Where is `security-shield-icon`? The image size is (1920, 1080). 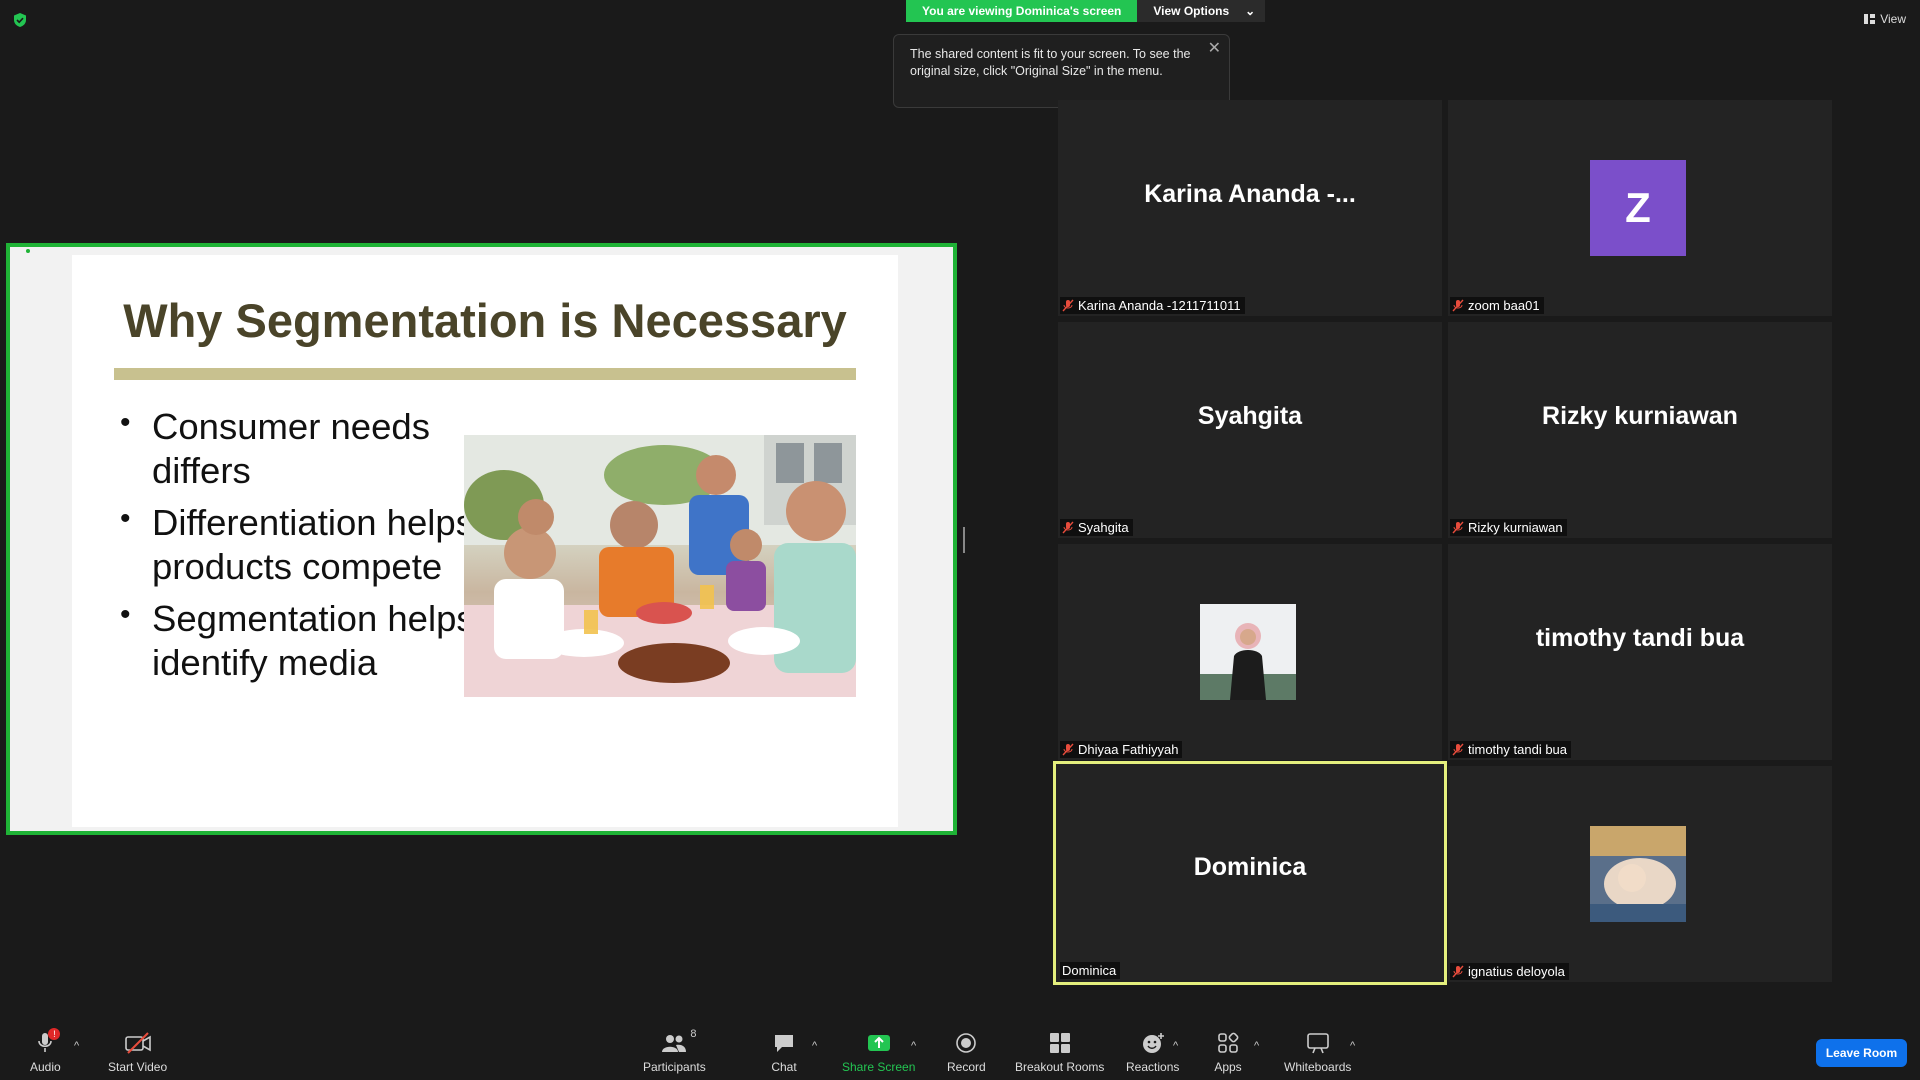
security-shield-icon is located at coordinates (20, 20).